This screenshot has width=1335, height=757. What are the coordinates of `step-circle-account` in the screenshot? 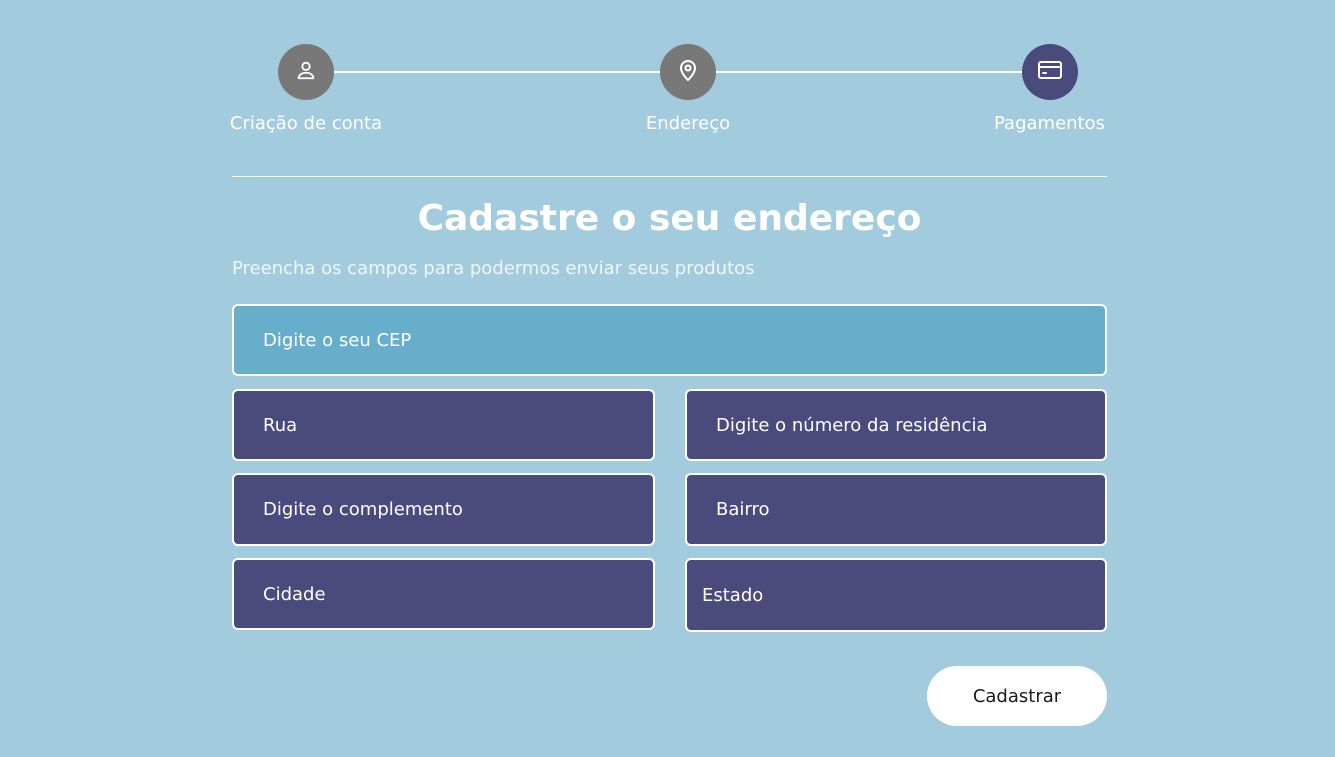 It's located at (306, 72).